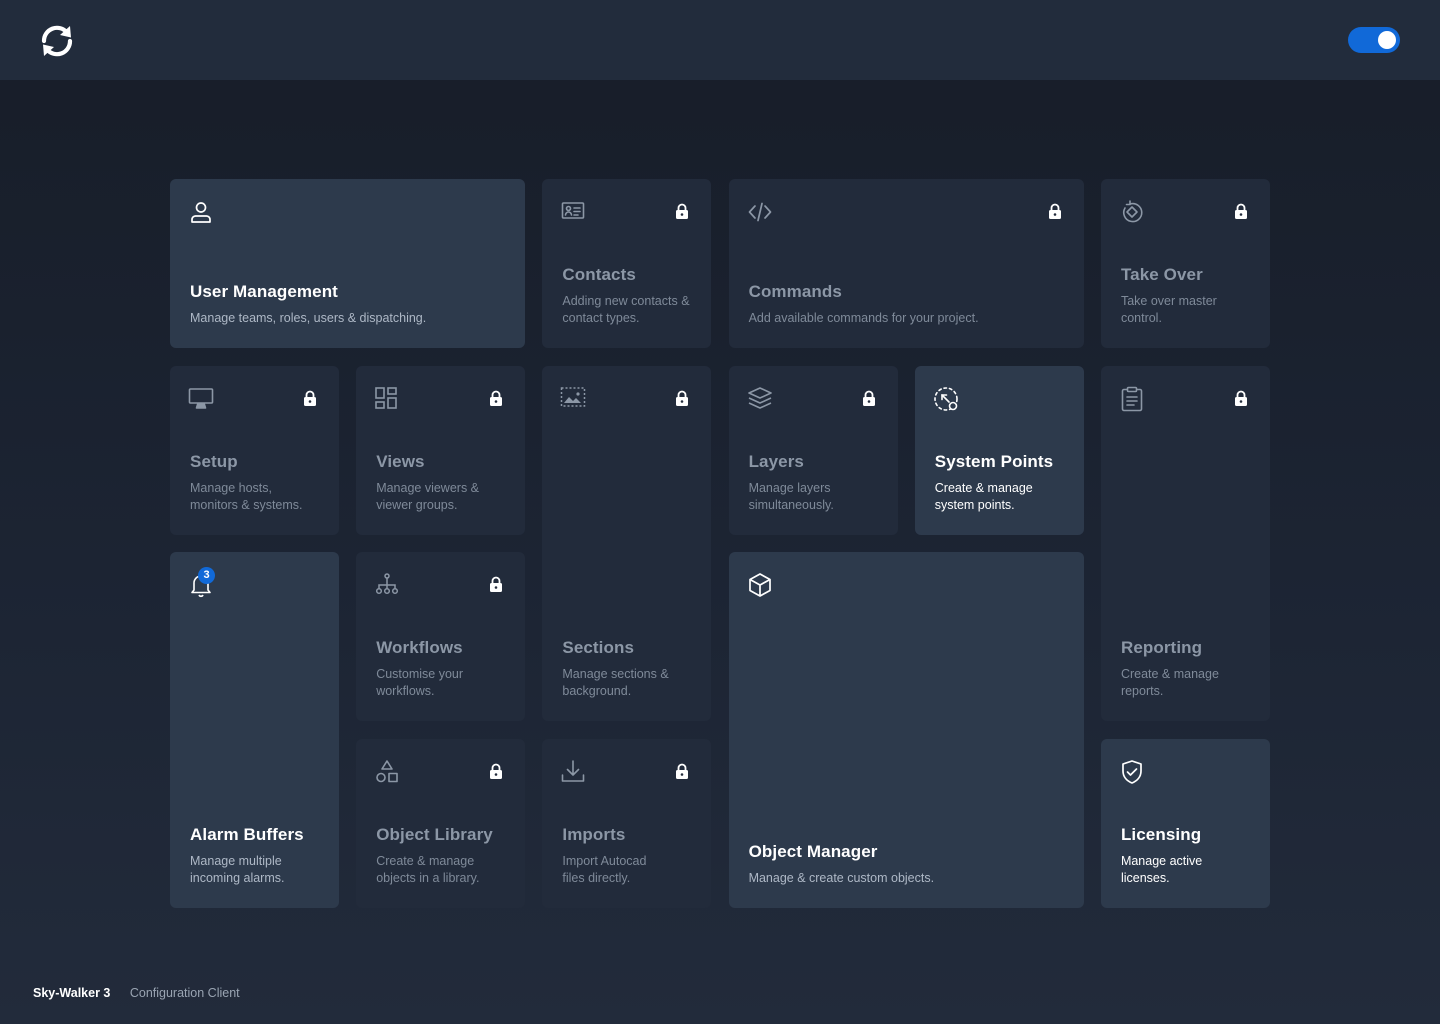  I want to click on tile-title: Contacts, so click(599, 274).